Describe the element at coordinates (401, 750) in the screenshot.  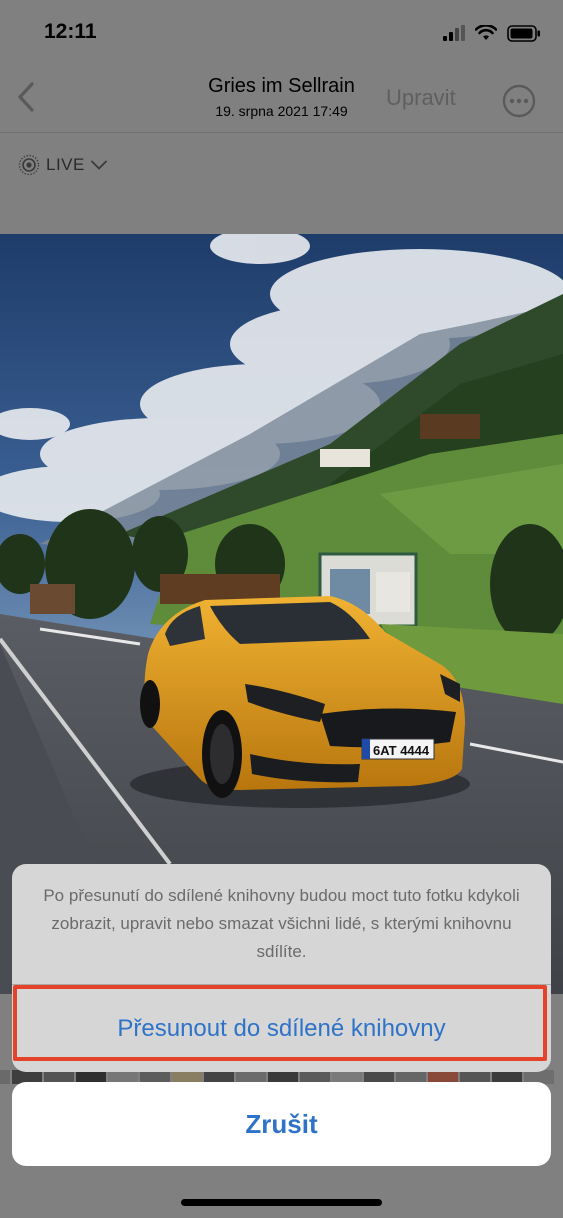
I see `svg-text: 6AT 4444` at that location.